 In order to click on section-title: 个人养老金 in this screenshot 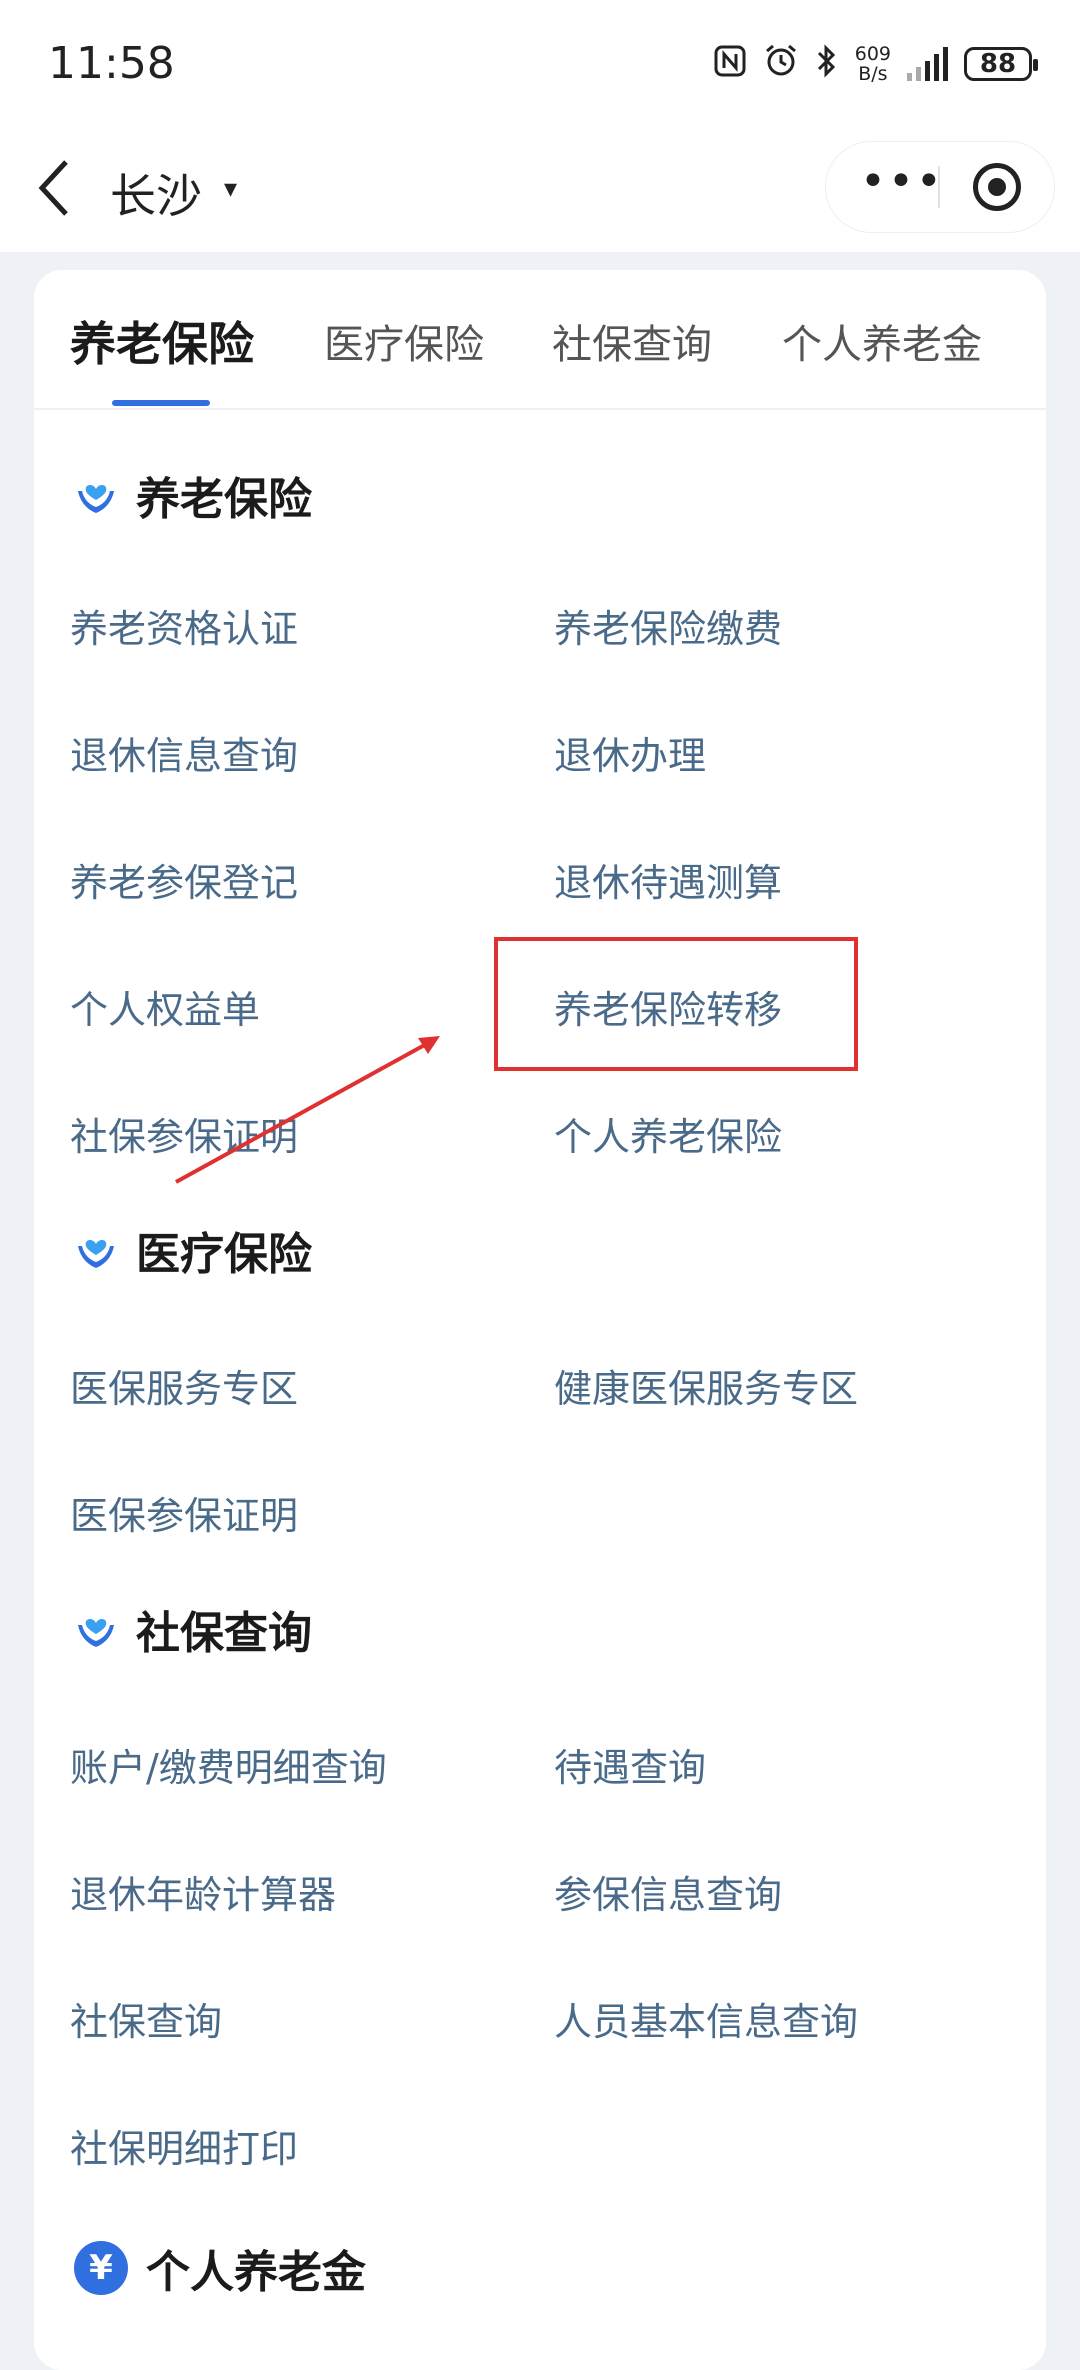, I will do `click(256, 2272)`.